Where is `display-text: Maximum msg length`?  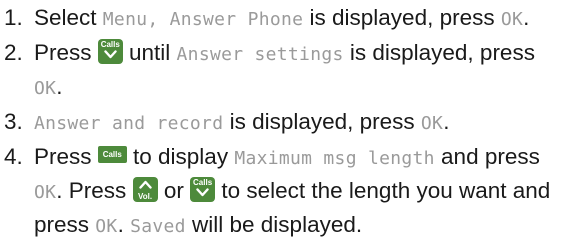
display-text: Maximum msg length is located at coordinates (334, 158).